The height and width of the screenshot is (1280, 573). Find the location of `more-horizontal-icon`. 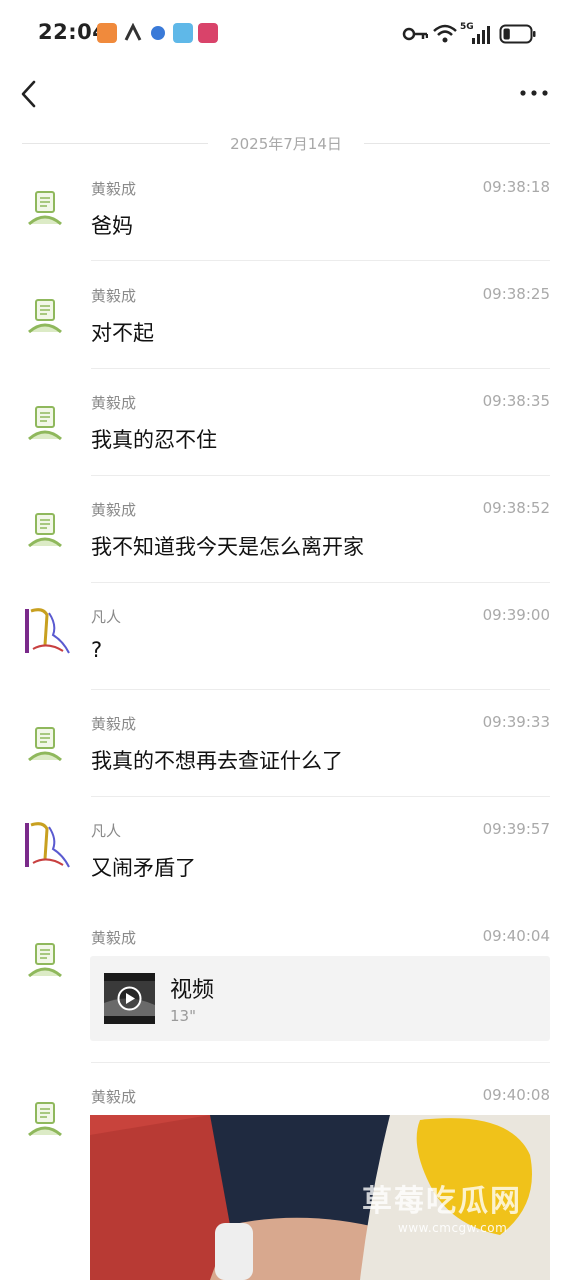

more-horizontal-icon is located at coordinates (535, 93).